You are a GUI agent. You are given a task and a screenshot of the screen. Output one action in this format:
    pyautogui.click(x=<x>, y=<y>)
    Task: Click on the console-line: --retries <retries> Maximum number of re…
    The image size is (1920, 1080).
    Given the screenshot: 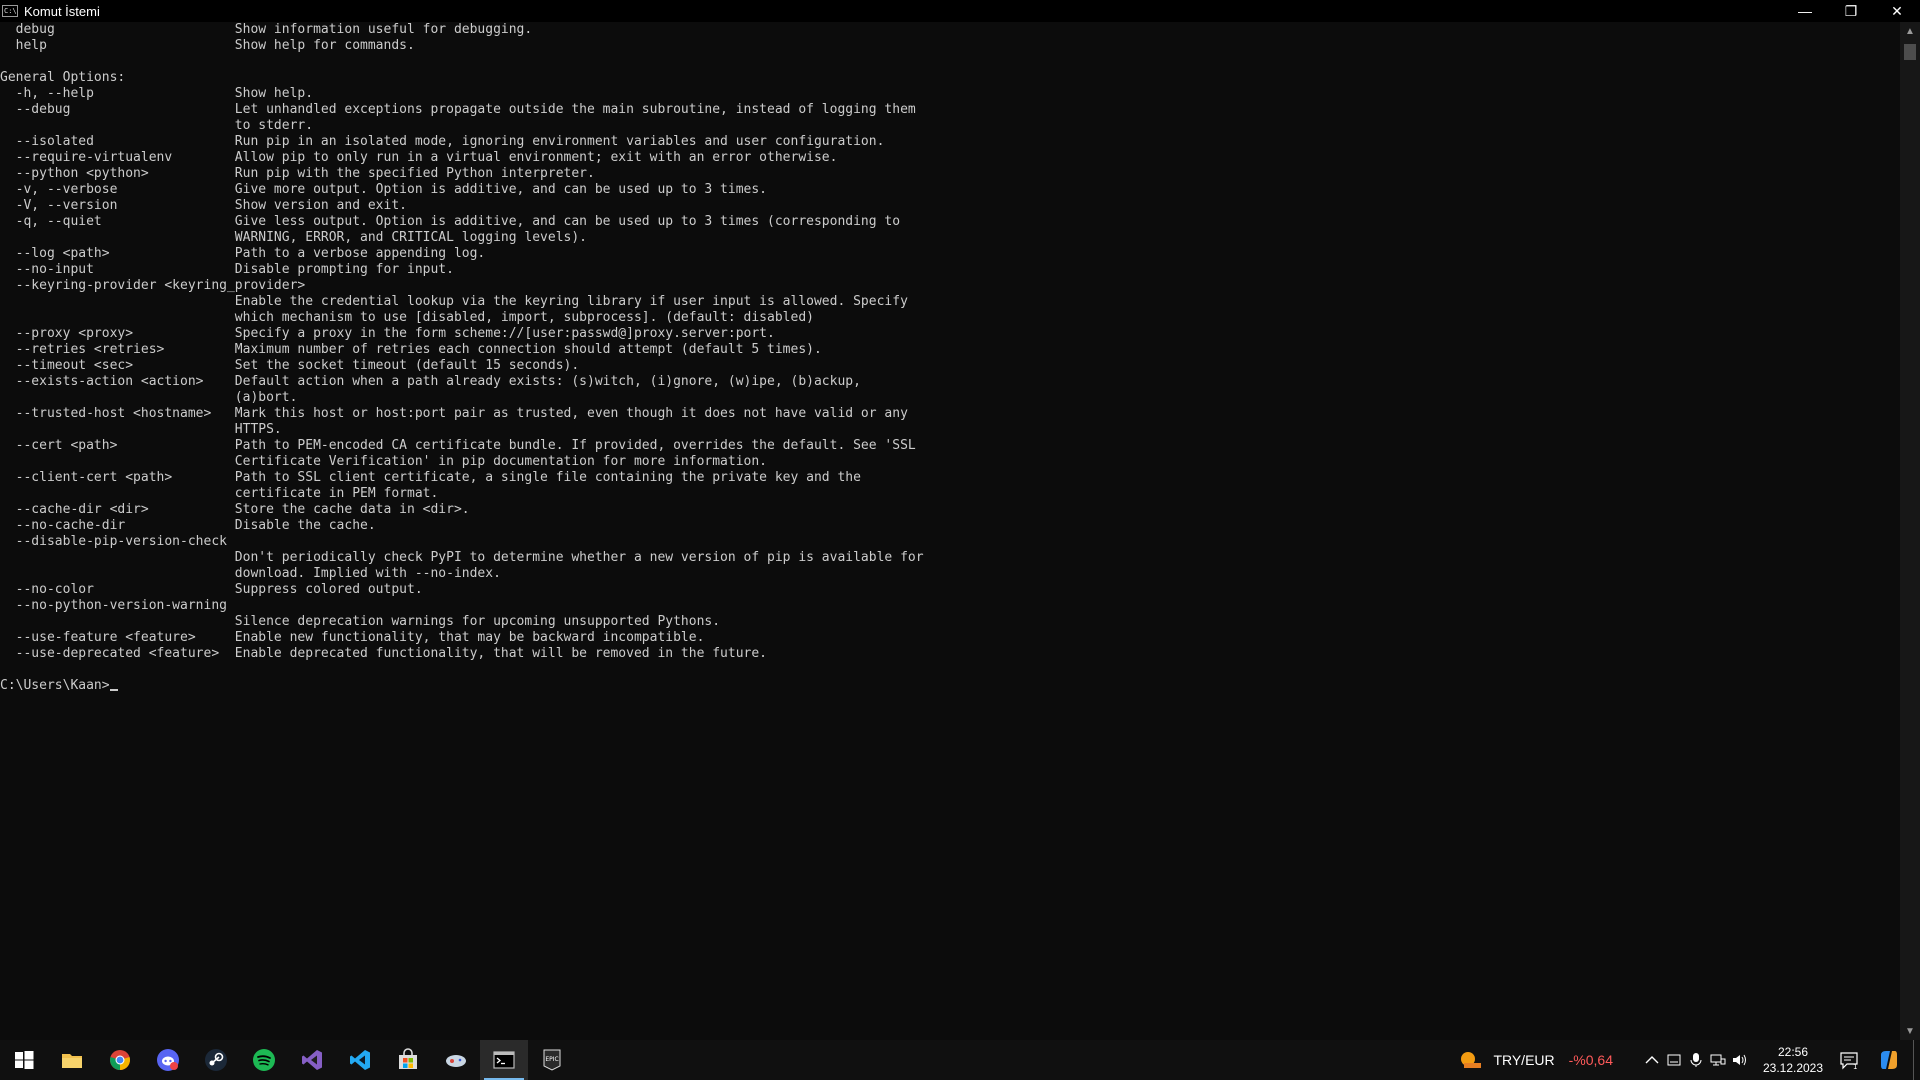 What is the action you would take?
    pyautogui.click(x=411, y=349)
    